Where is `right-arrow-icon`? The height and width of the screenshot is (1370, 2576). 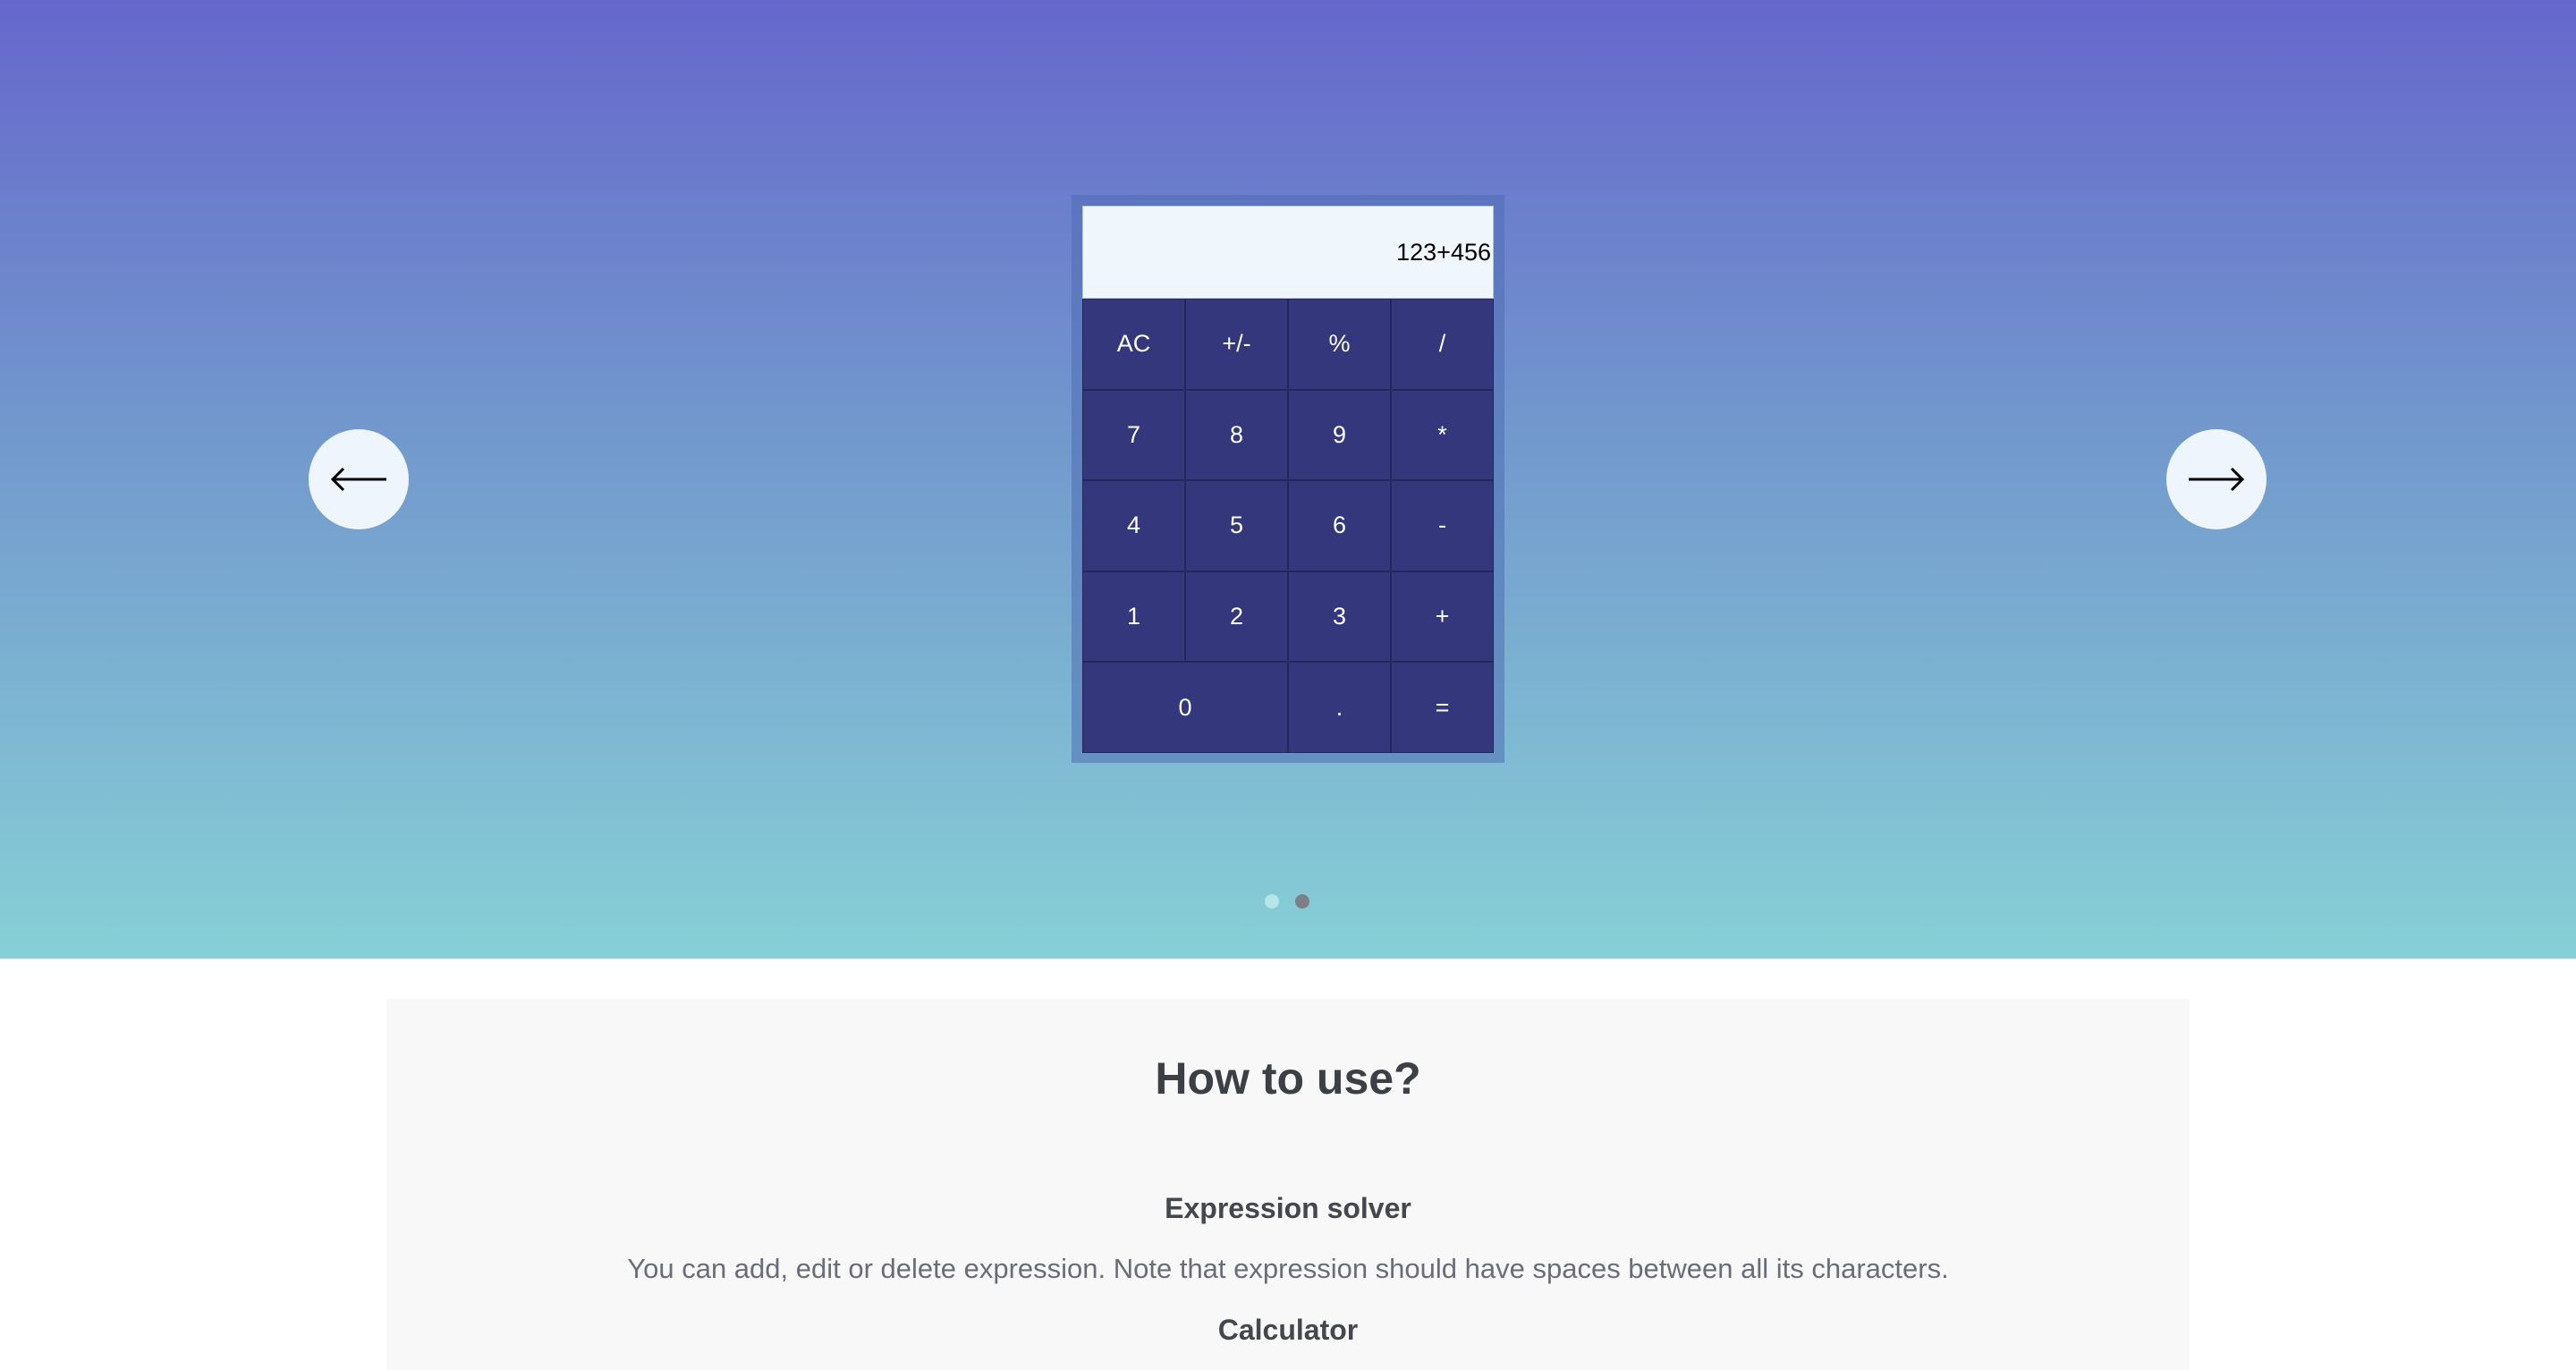 right-arrow-icon is located at coordinates (2217, 479).